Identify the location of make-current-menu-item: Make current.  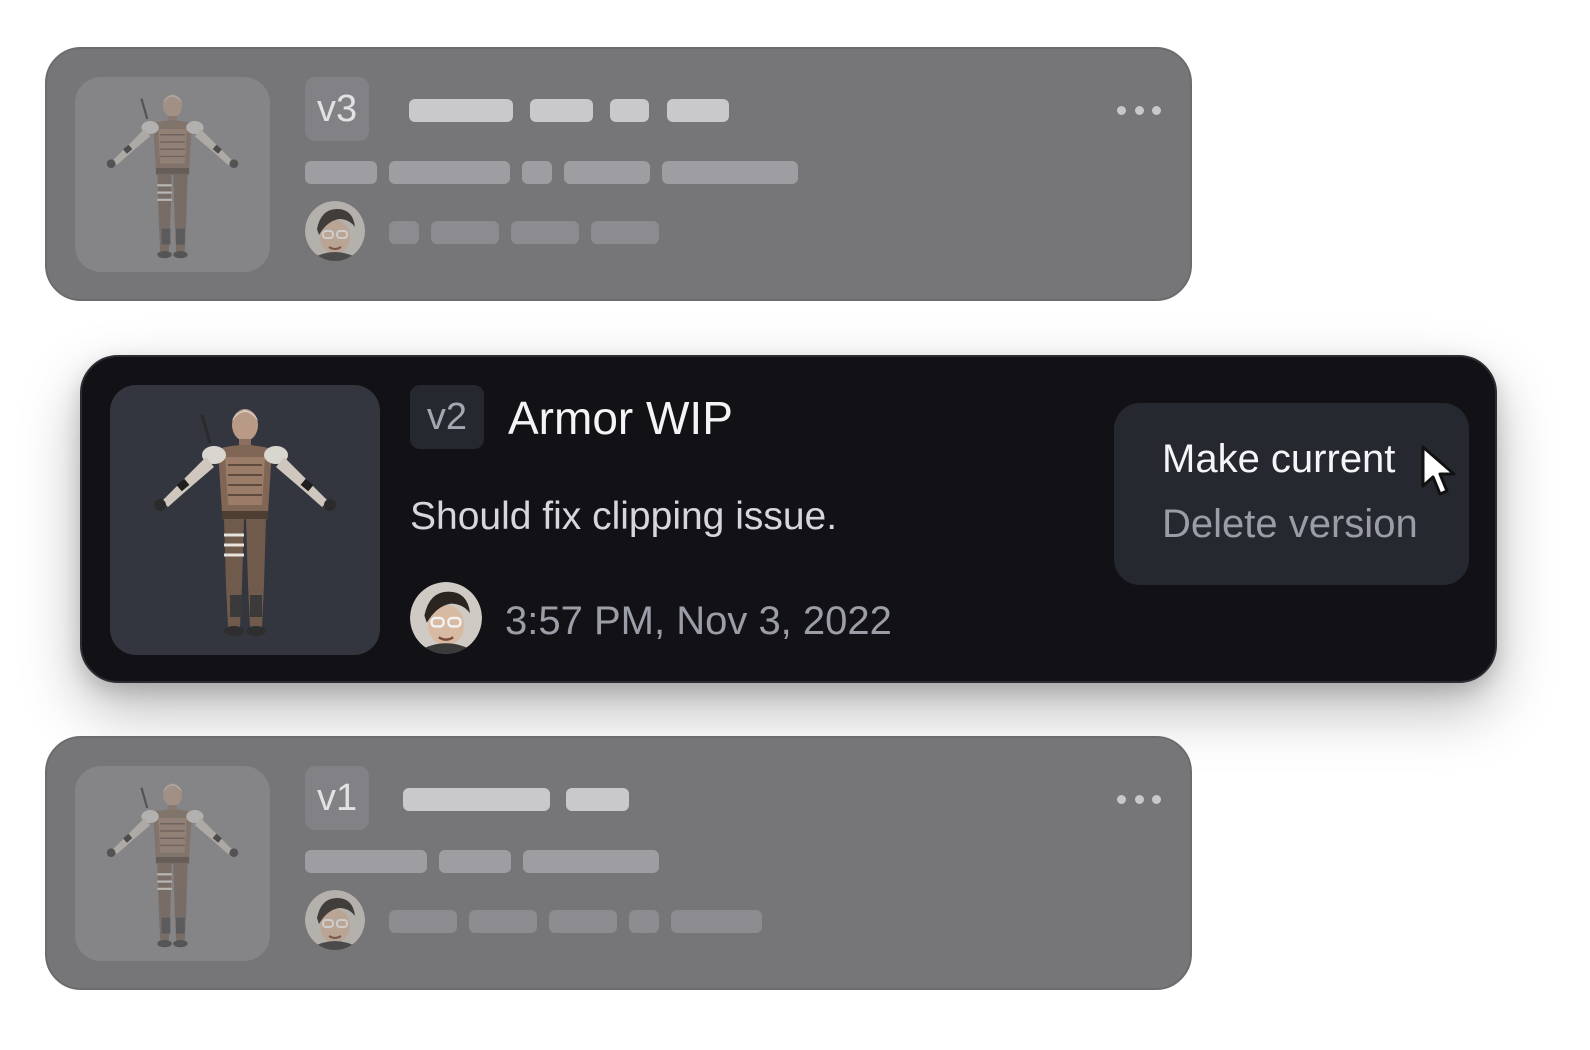
(1278, 459).